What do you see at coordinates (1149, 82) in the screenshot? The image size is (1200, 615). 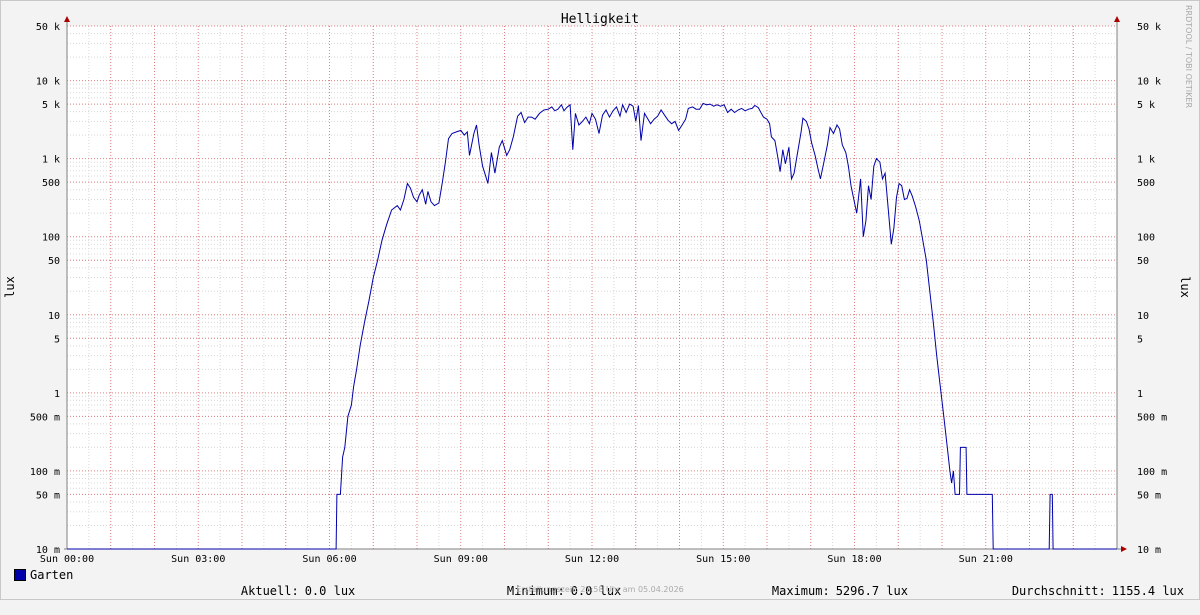 I see `y-tick-label-right: 10 k` at bounding box center [1149, 82].